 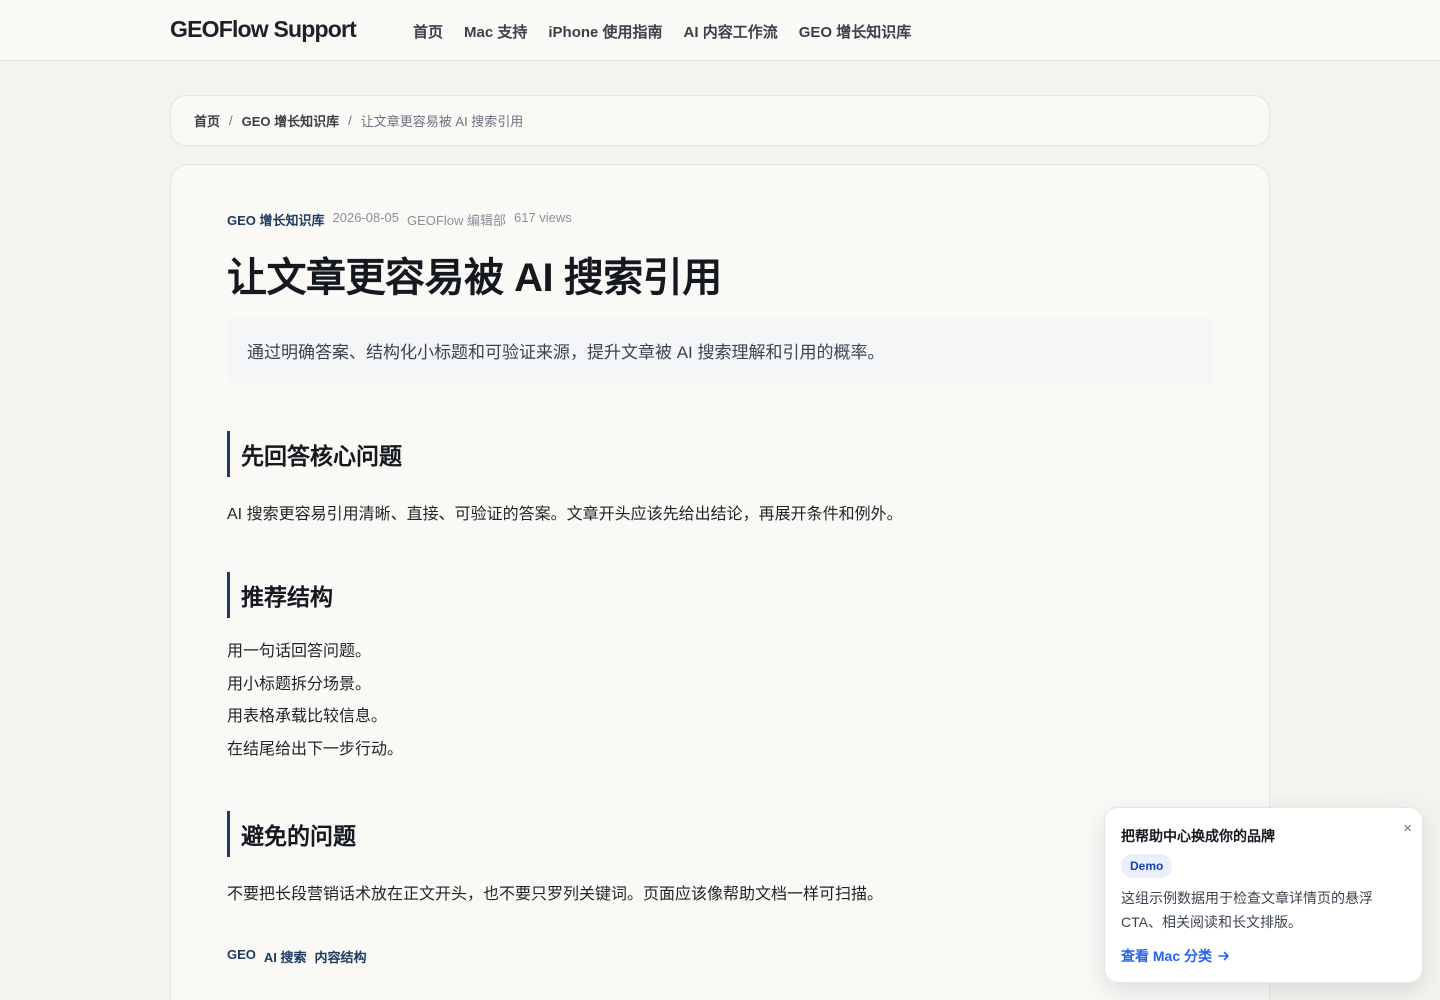 I want to click on nav-item-ai-workflow: AI 内容工作流, so click(x=731, y=31).